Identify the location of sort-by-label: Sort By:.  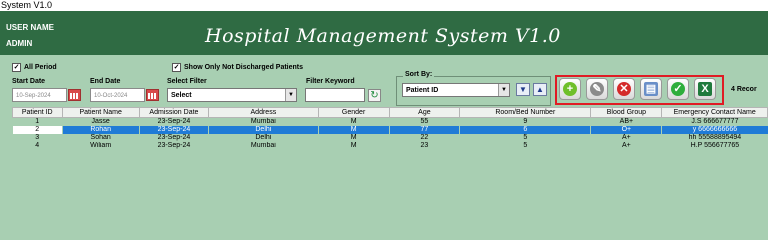
(419, 74).